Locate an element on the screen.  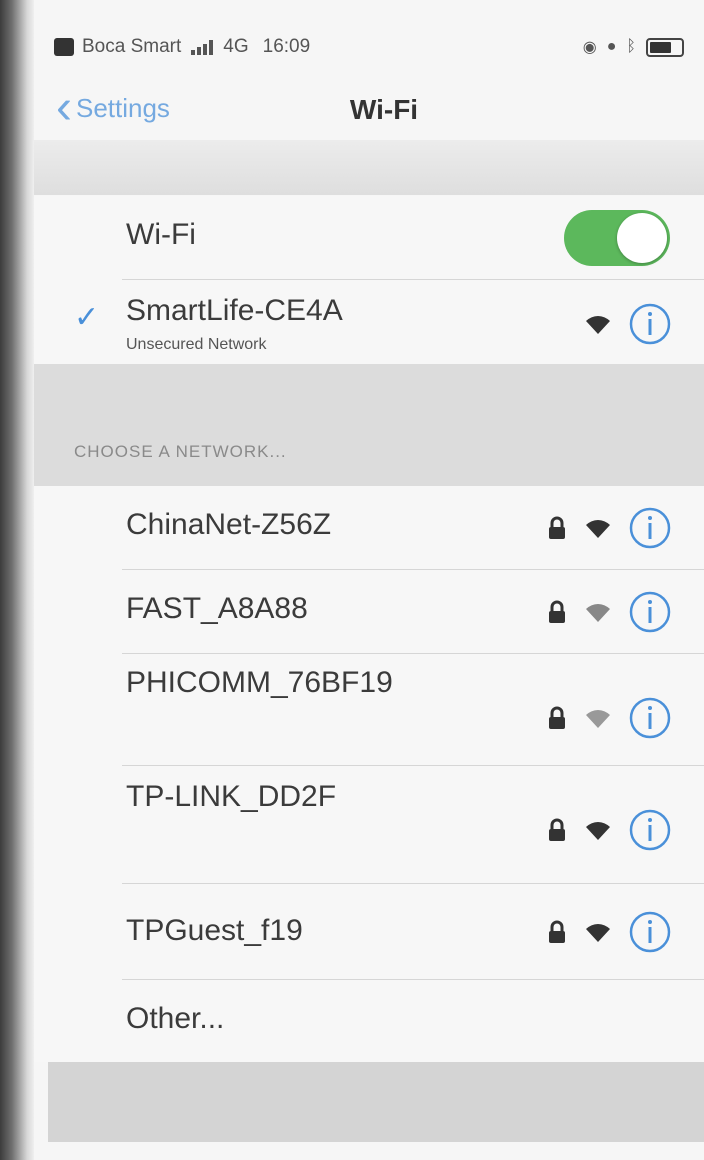
wifi-toggle-switch is located at coordinates (617, 238).